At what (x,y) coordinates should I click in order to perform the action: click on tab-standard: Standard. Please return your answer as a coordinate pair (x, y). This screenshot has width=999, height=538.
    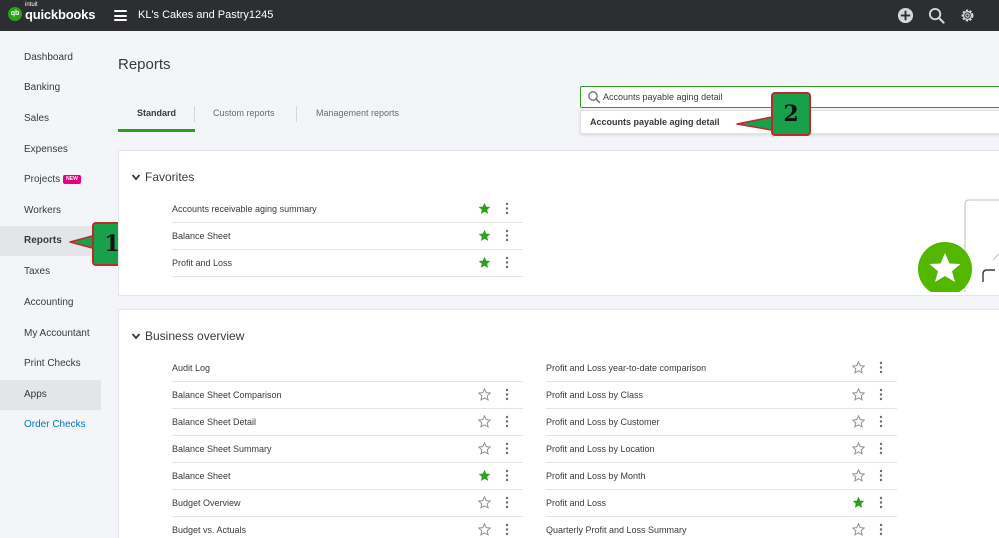
    Looking at the image, I should click on (156, 113).